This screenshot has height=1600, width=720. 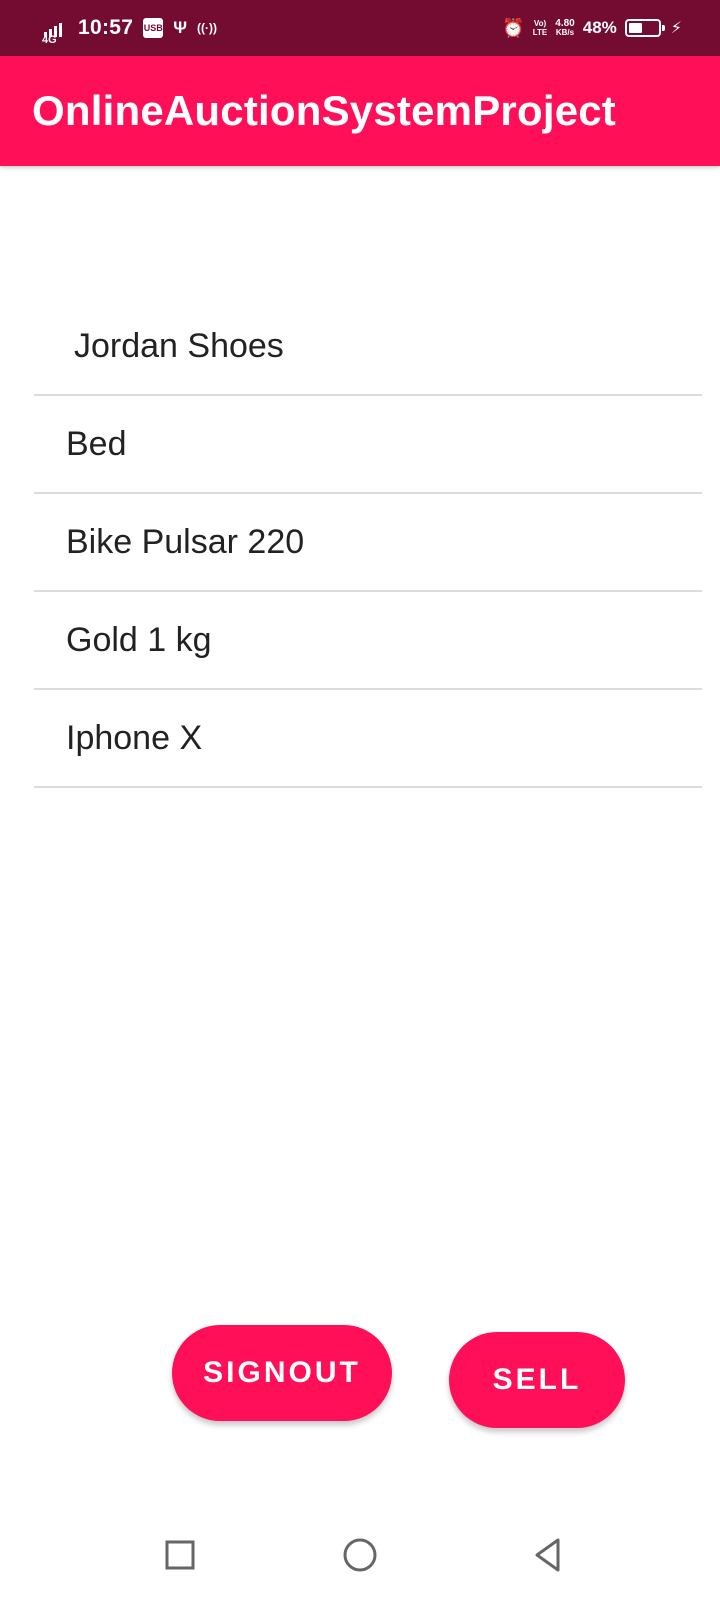 What do you see at coordinates (368, 641) in the screenshot?
I see `list-item: Gold 1 kg` at bounding box center [368, 641].